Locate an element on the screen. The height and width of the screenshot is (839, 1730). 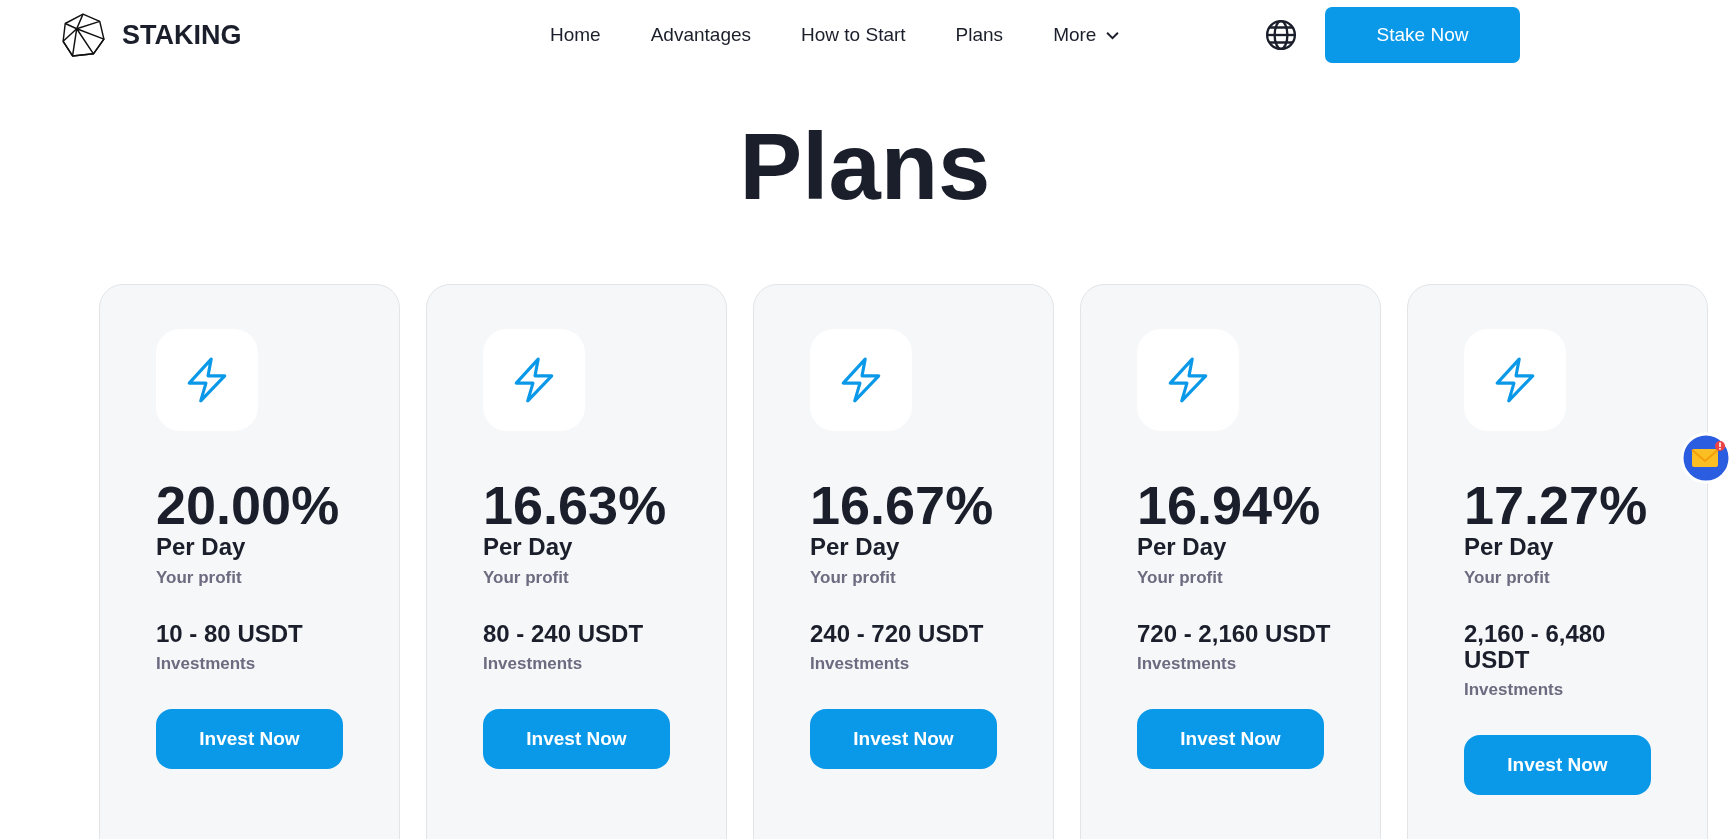
brand-name: STAKING is located at coordinates (182, 35).